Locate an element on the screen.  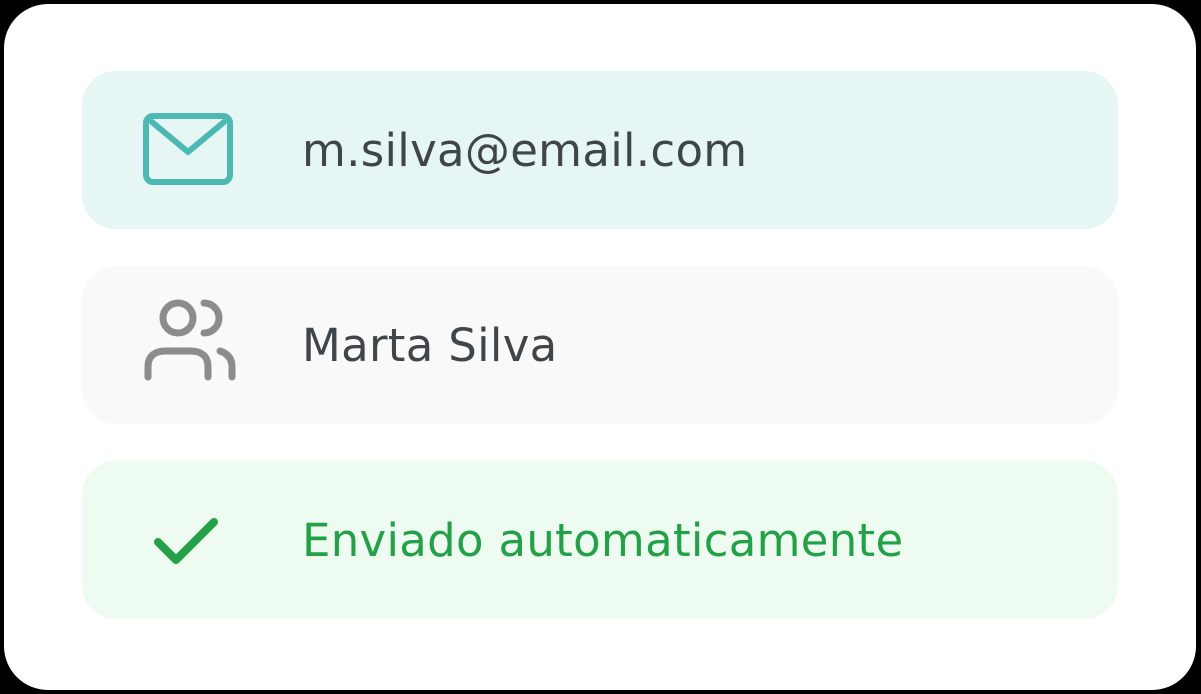
name-value: Marta Silva is located at coordinates (430, 345).